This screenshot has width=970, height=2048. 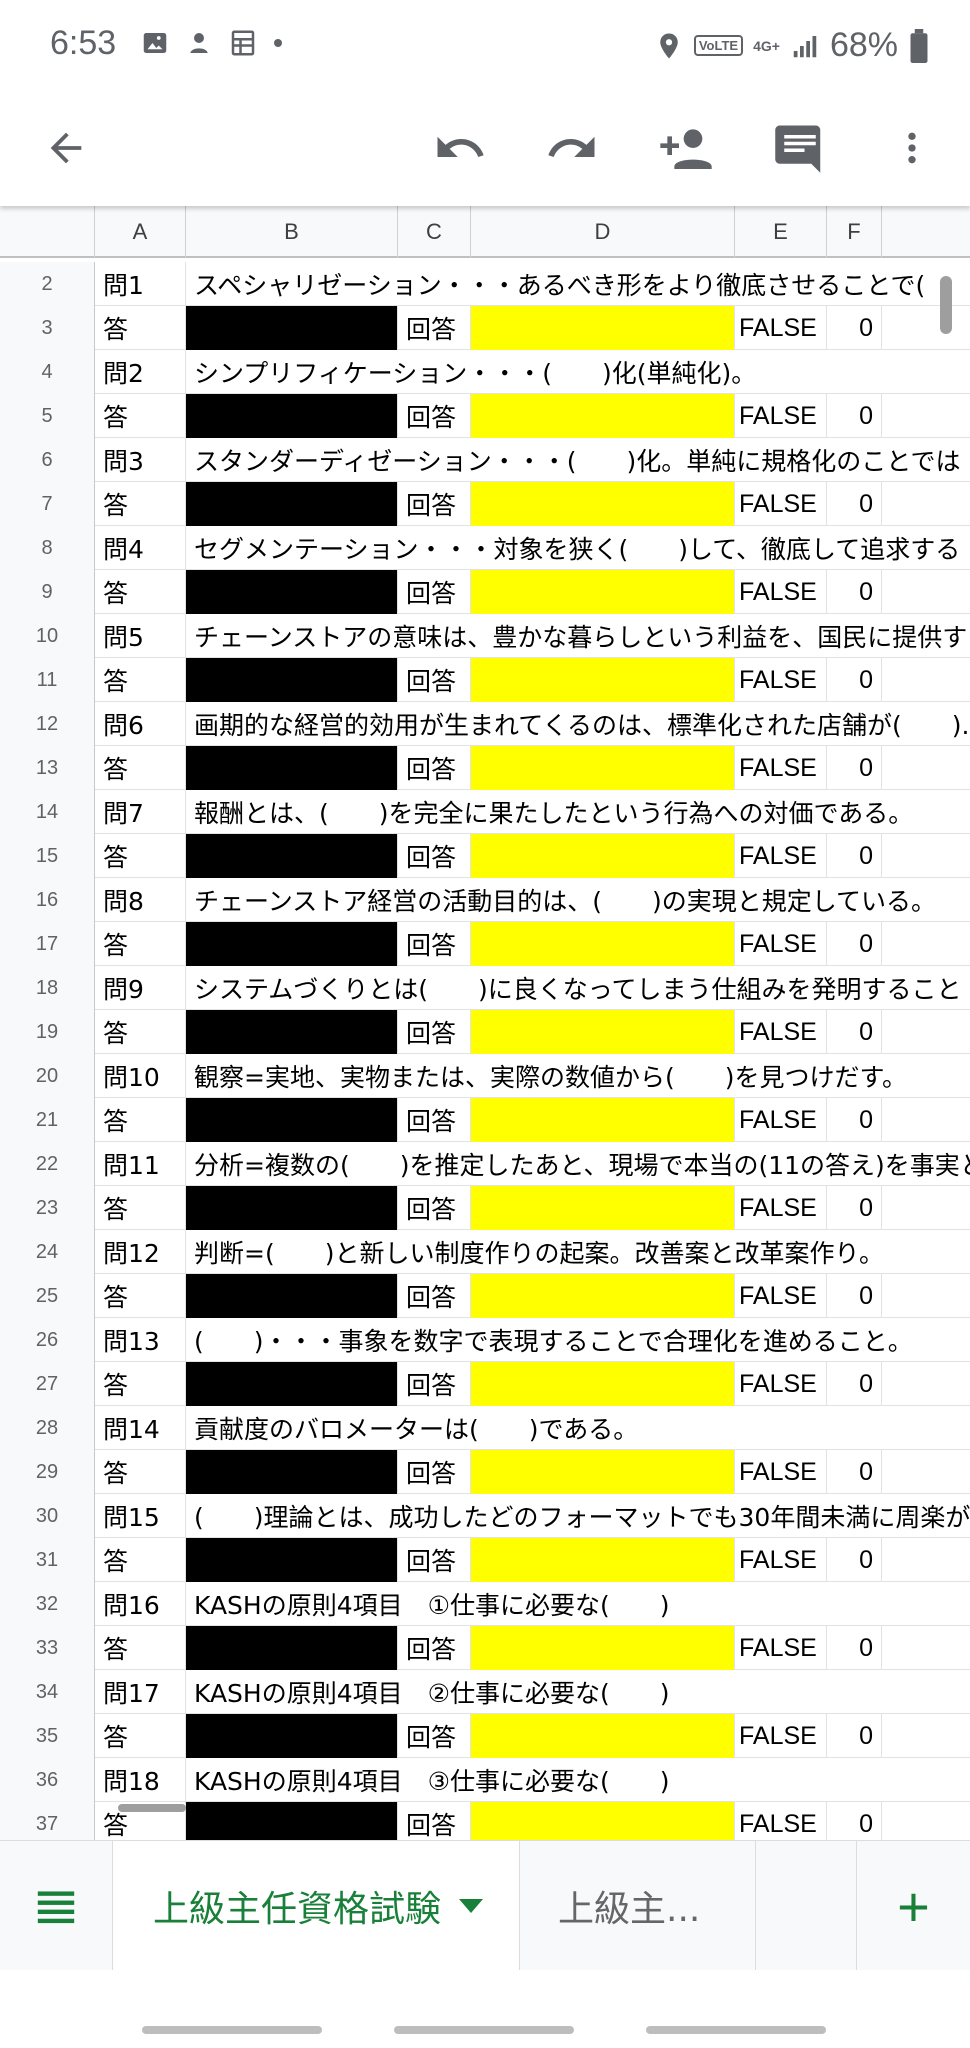 What do you see at coordinates (140, 724) in the screenshot?
I see `cell-a: 問6` at bounding box center [140, 724].